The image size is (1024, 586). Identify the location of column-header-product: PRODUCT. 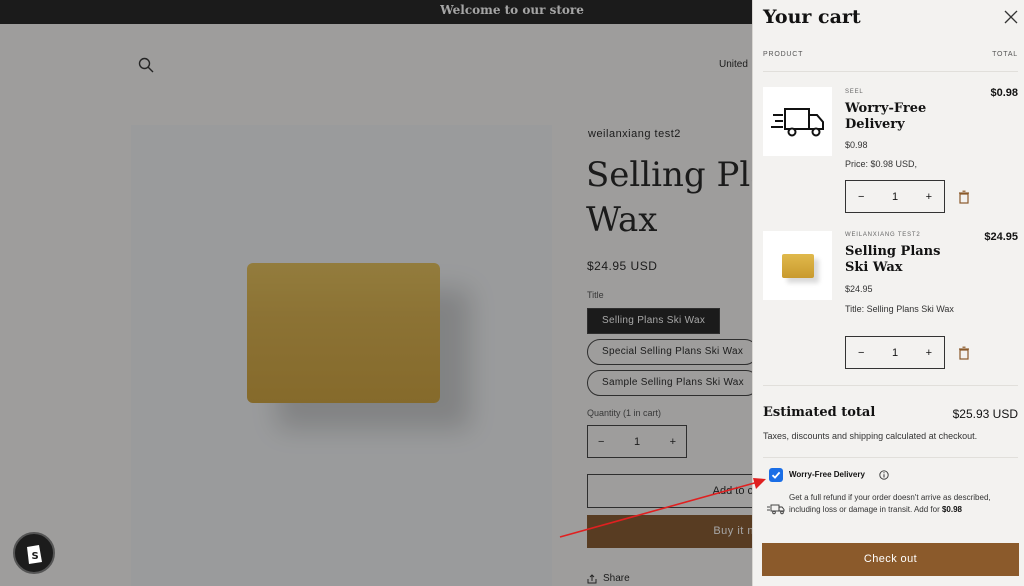
(783, 54).